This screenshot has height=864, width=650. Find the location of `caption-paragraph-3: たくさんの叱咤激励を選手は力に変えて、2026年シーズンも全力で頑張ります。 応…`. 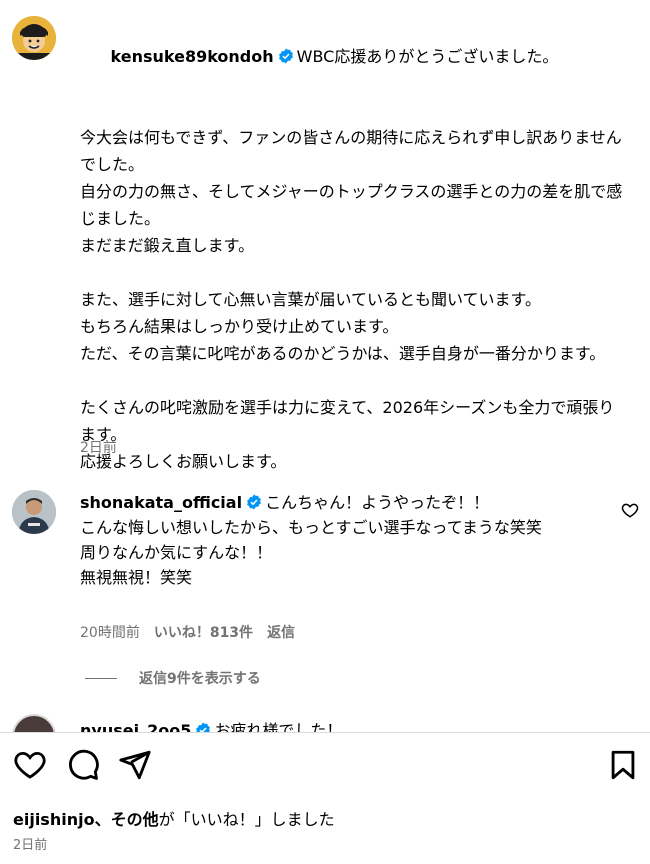

caption-paragraph-3: たくさんの叱咤激励を選手は力に変えて、2026年シーズンも全力で頑張ります。 応… is located at coordinates (347, 434).